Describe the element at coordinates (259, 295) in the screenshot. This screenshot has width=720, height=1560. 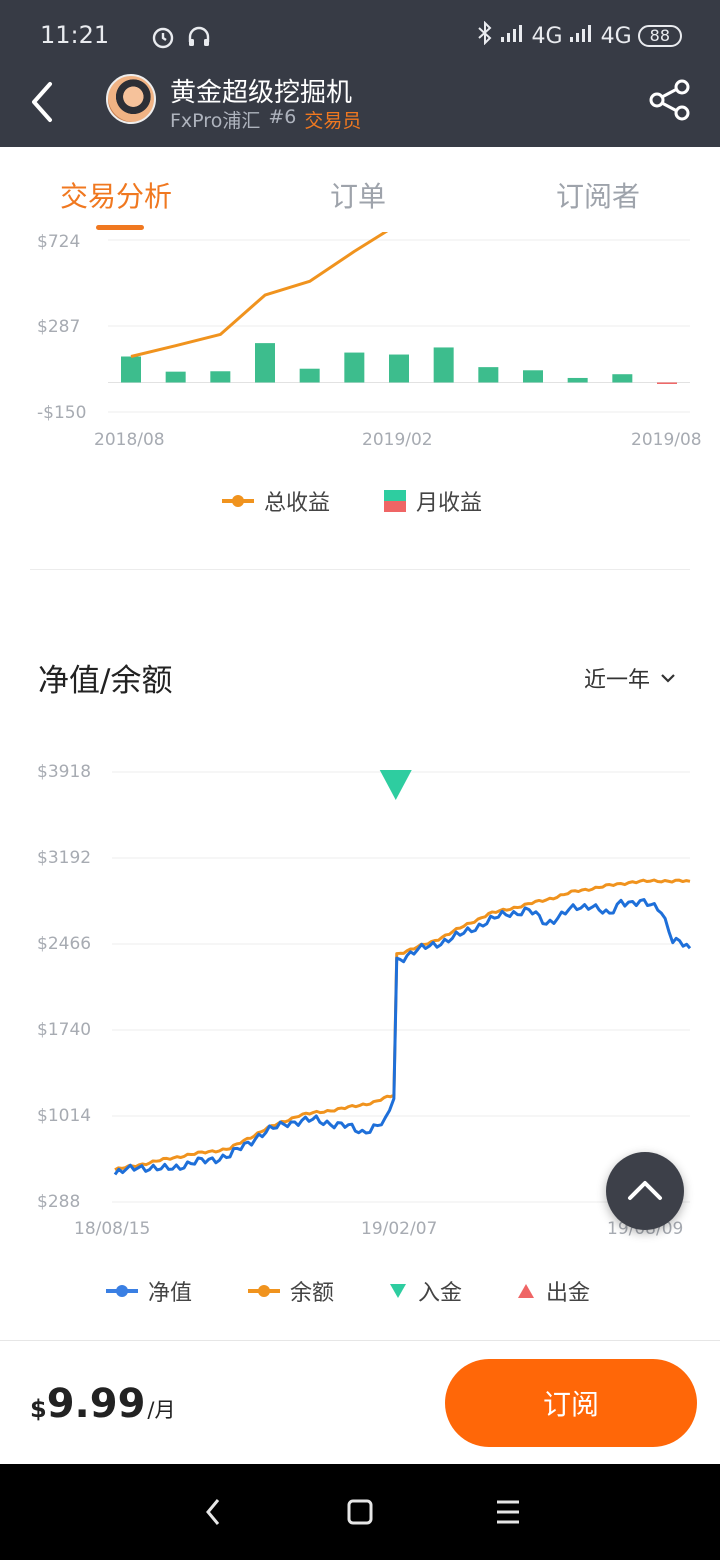
I see `total-profit-line` at that location.